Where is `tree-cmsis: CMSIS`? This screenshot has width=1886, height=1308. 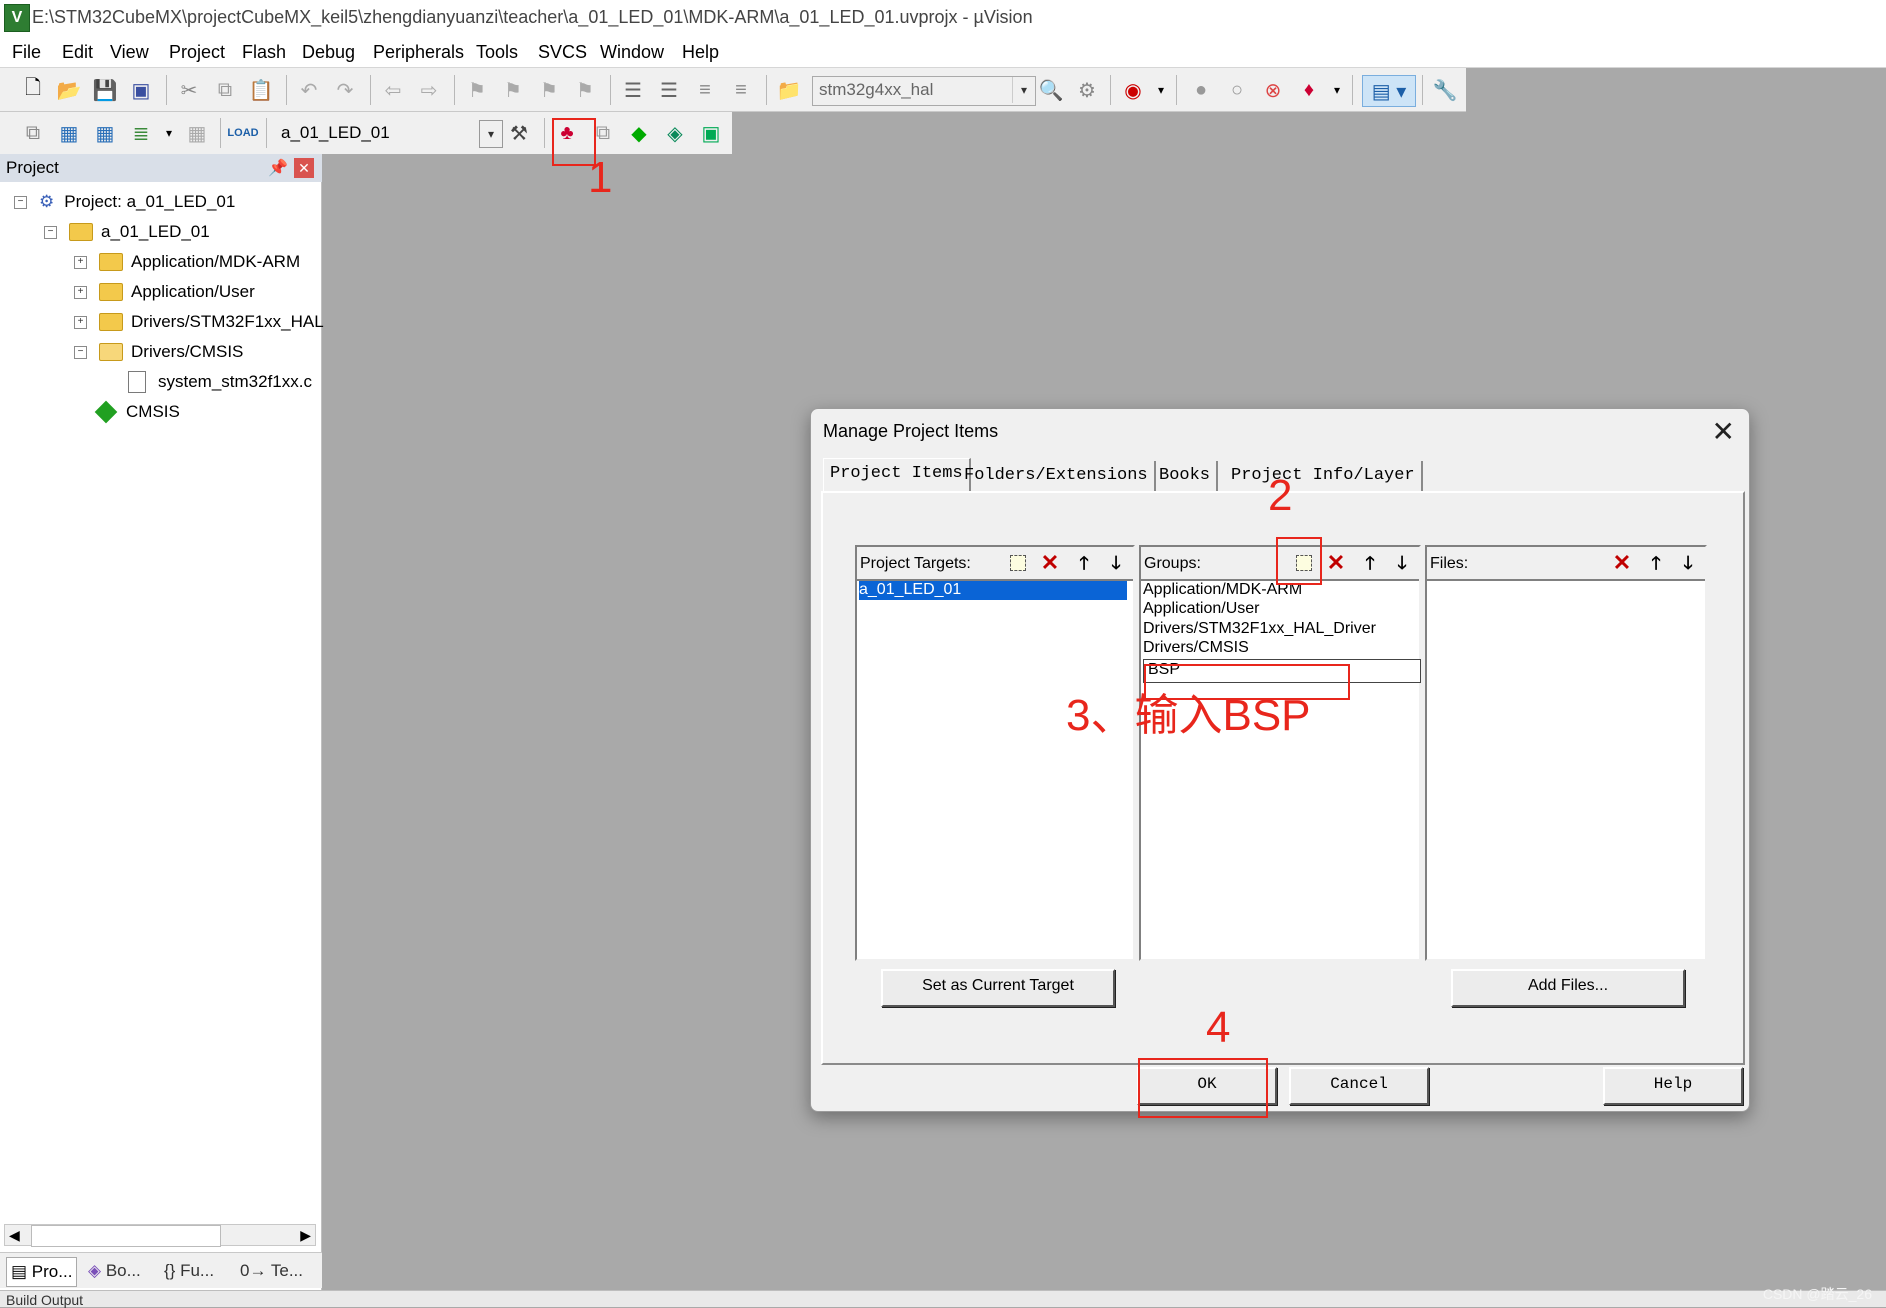
tree-cmsis: CMSIS is located at coordinates (137, 412).